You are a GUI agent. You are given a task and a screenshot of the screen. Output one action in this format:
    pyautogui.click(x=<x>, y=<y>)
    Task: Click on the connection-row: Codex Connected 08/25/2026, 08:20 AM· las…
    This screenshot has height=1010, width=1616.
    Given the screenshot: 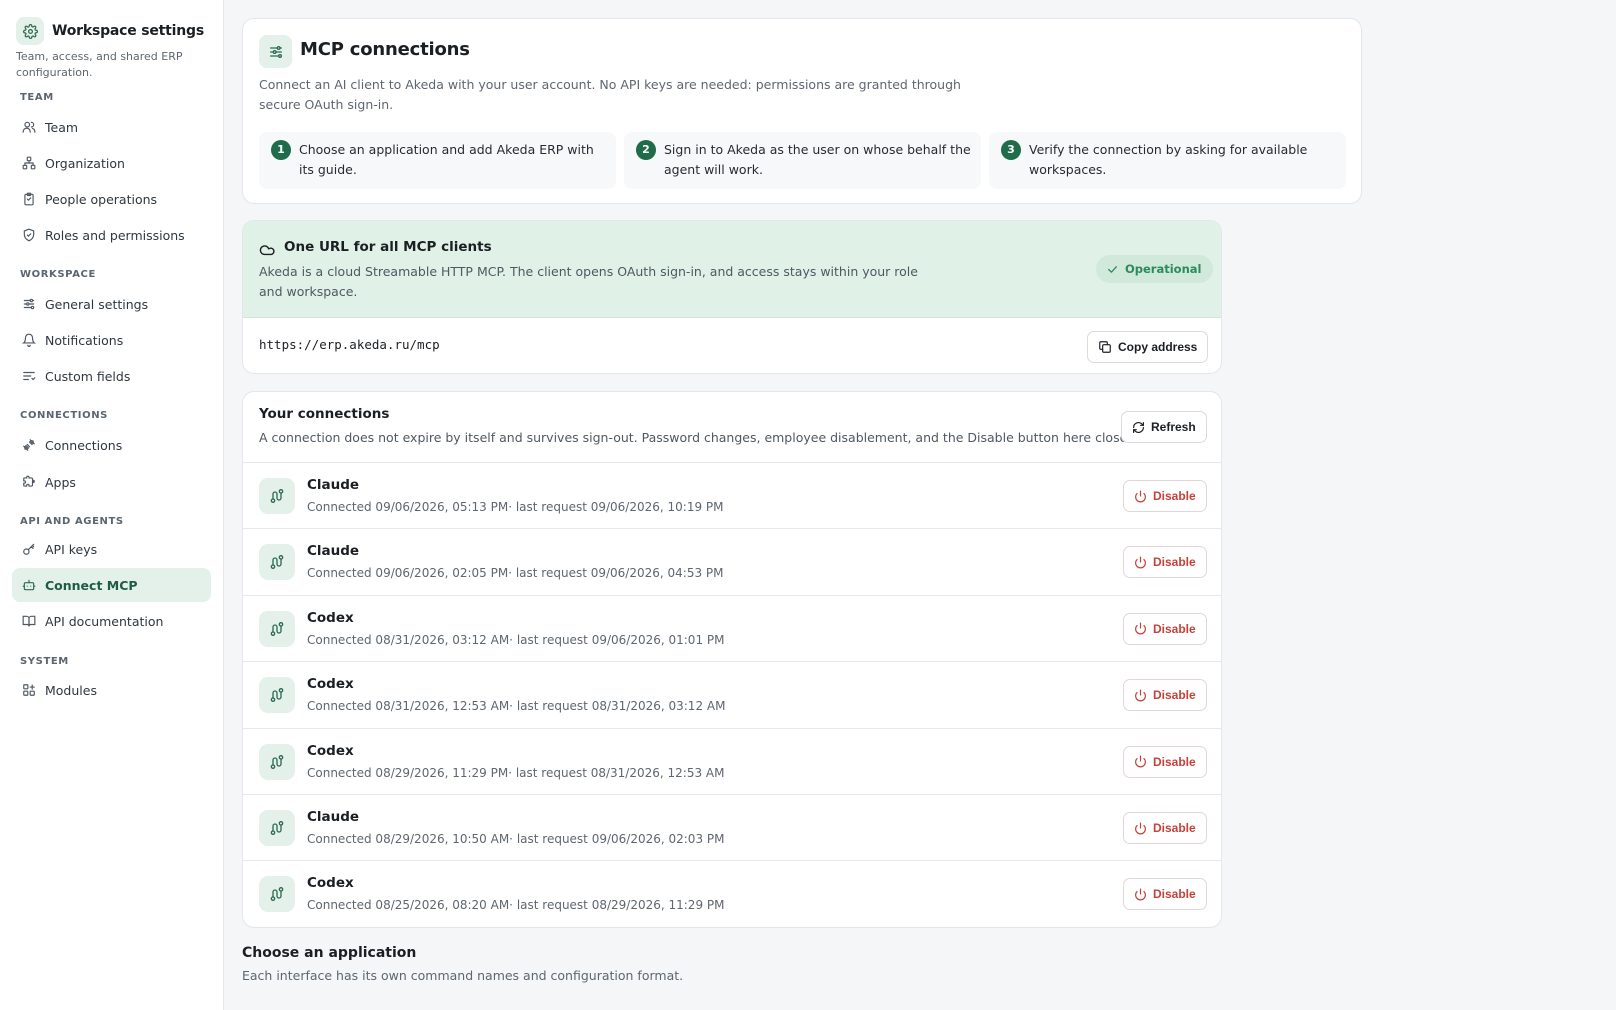 What is the action you would take?
    pyautogui.click(x=732, y=893)
    